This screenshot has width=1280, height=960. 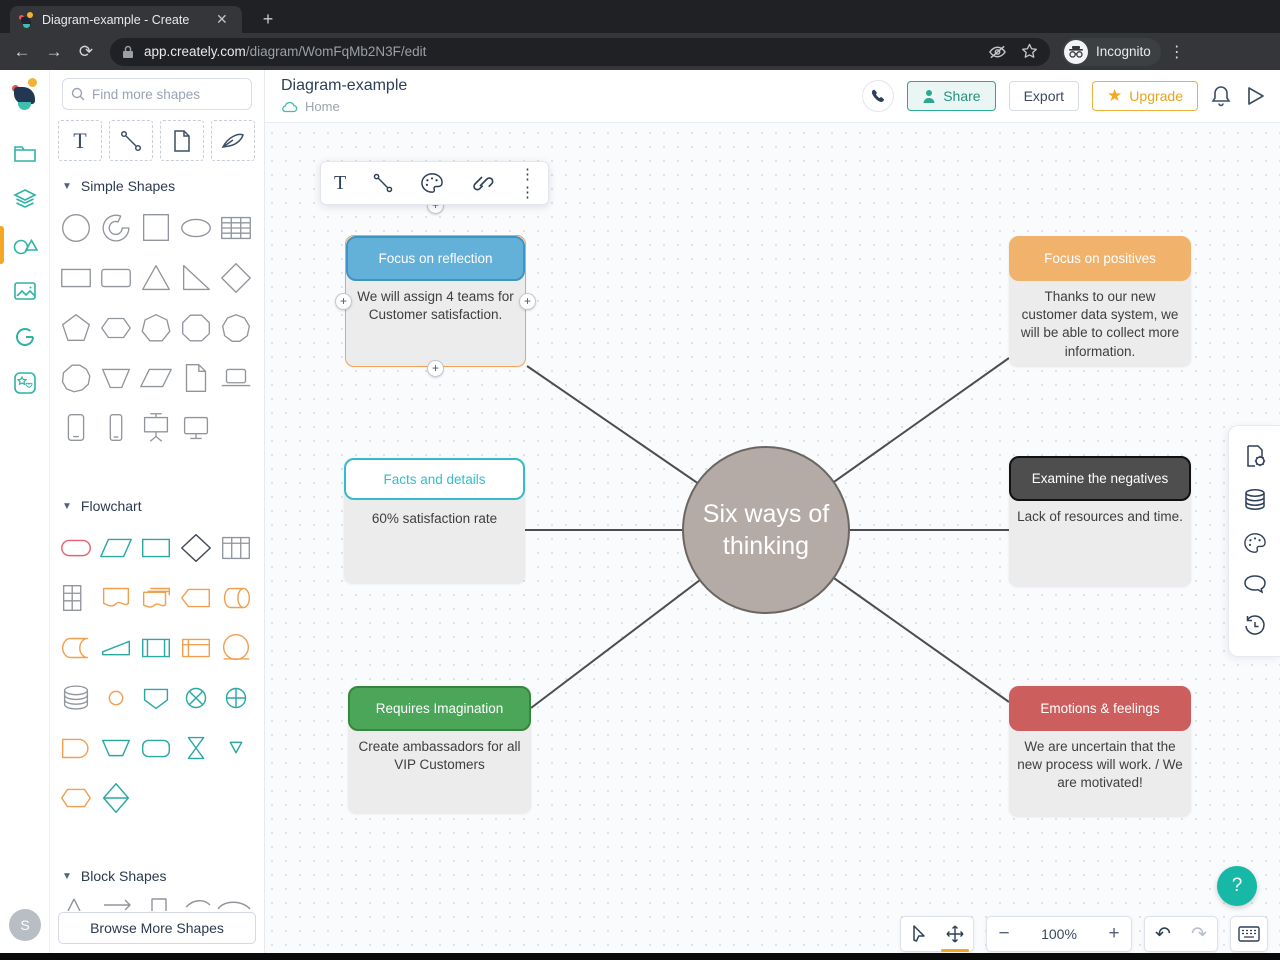 What do you see at coordinates (1255, 456) in the screenshot?
I see `diagram-settings-icon` at bounding box center [1255, 456].